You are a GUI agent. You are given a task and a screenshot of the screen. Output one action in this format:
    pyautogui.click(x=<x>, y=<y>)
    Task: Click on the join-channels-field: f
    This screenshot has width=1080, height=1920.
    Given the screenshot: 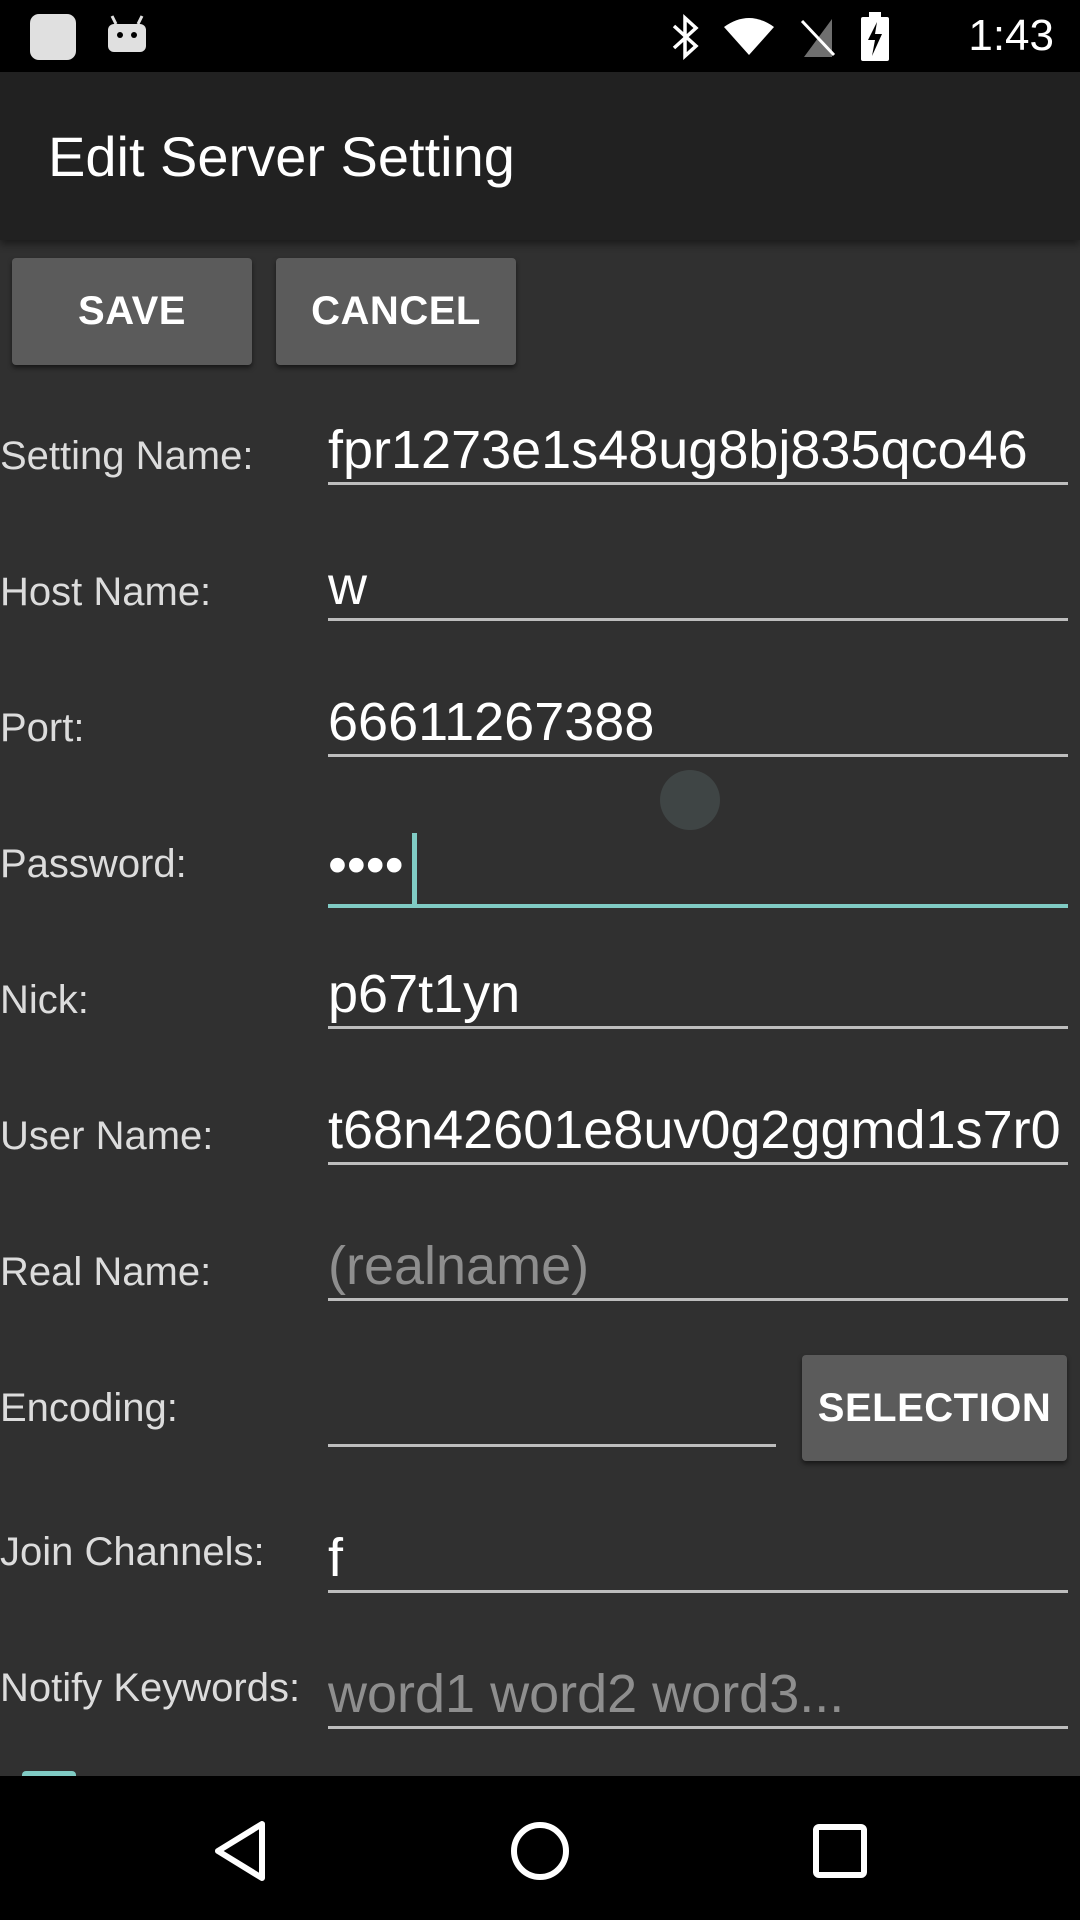 What is the action you would take?
    pyautogui.click(x=698, y=1559)
    